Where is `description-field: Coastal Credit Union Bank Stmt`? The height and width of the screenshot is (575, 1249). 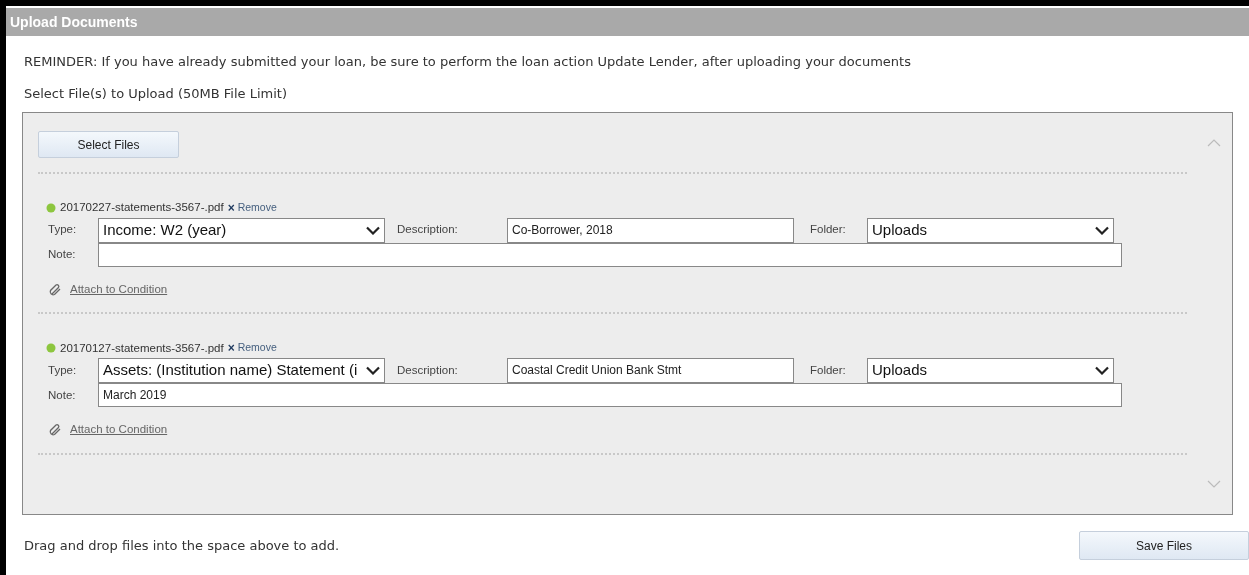
description-field: Coastal Credit Union Bank Stmt is located at coordinates (650, 370).